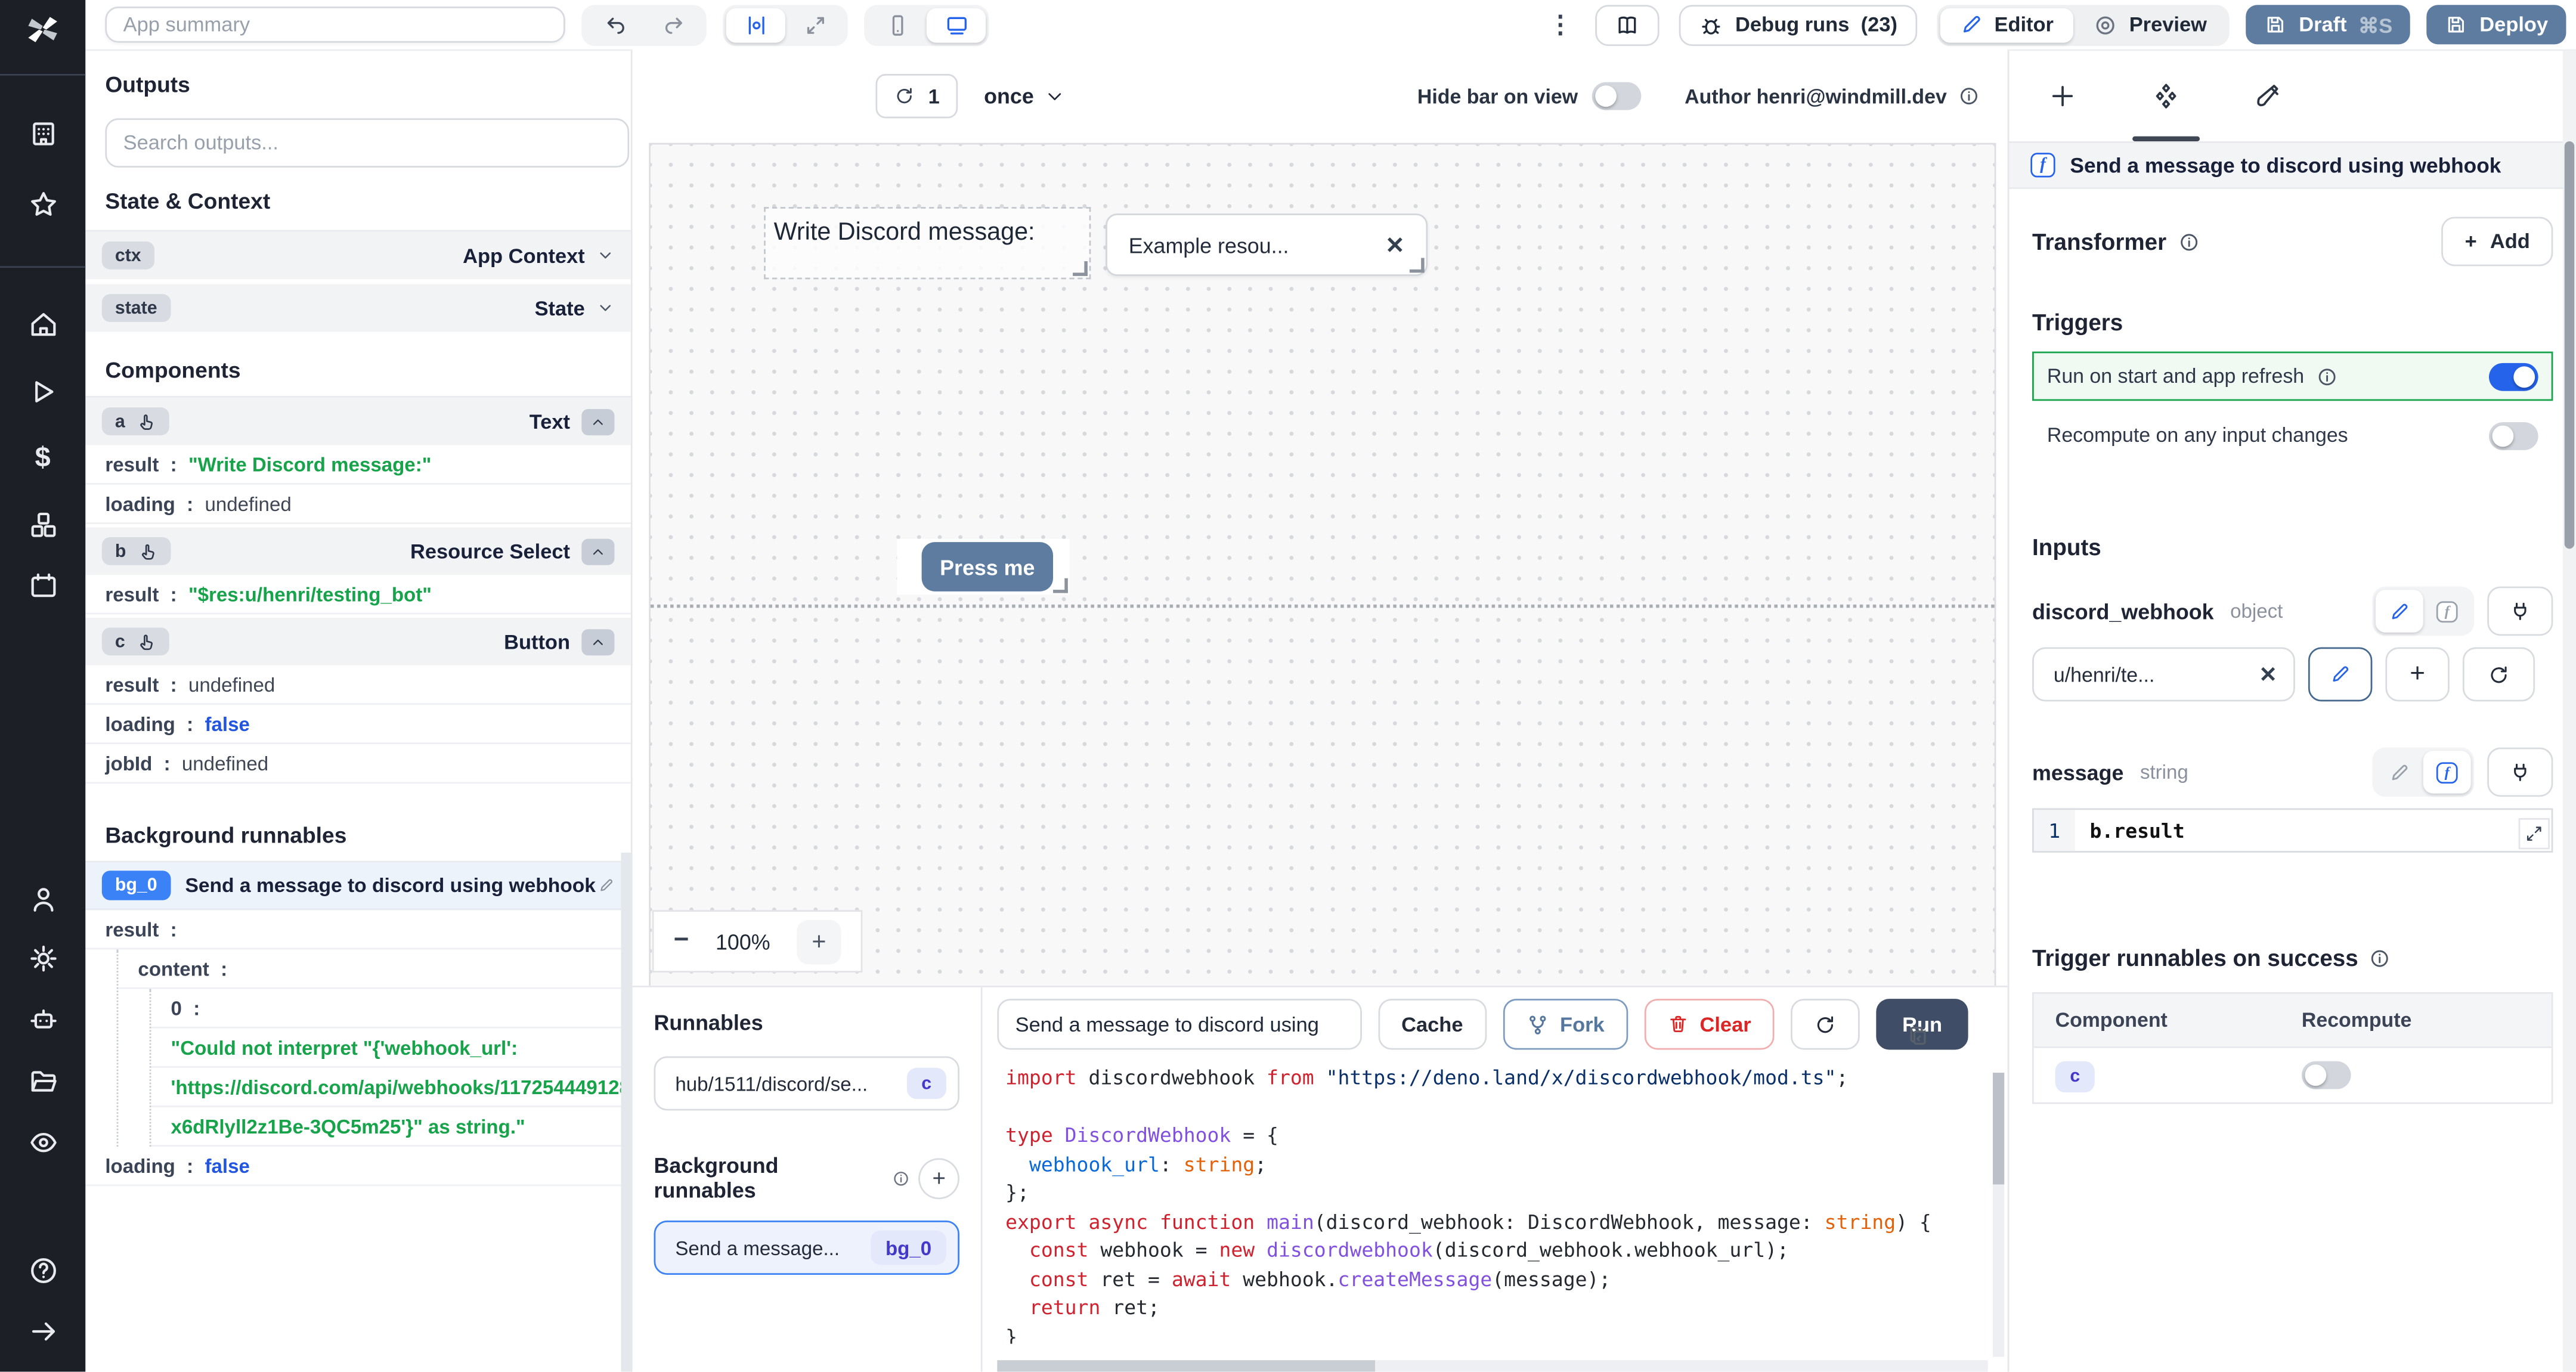 Image resolution: width=2576 pixels, height=1372 pixels. What do you see at coordinates (358, 595) in the screenshot?
I see `output-field: result: "$res:u/henri/testing_bot"` at bounding box center [358, 595].